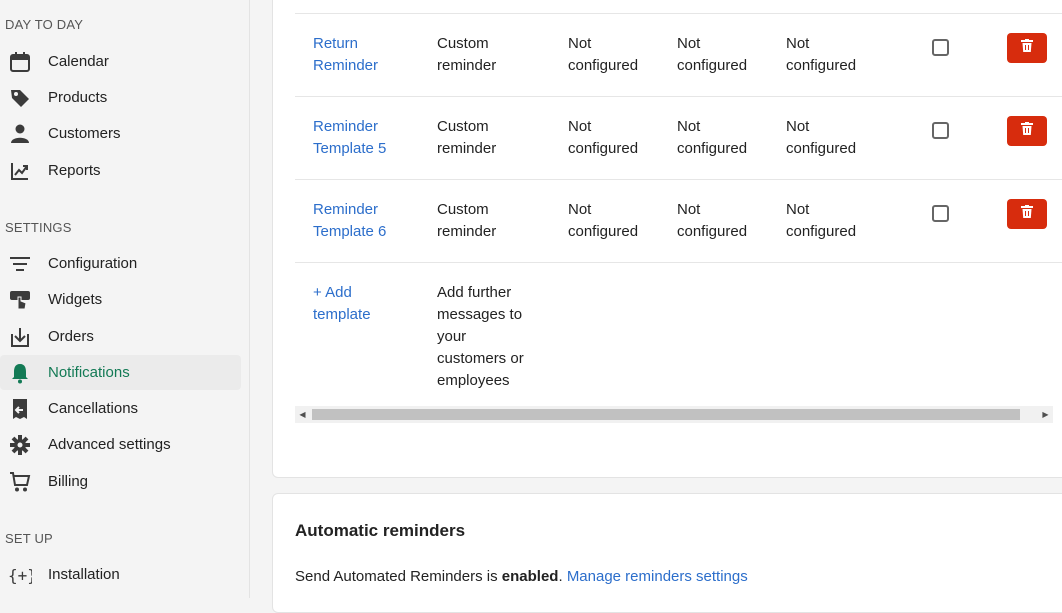 Image resolution: width=1062 pixels, height=613 pixels. What do you see at coordinates (345, 55) in the screenshot?
I see `template-name-link: Return Reminder` at bounding box center [345, 55].